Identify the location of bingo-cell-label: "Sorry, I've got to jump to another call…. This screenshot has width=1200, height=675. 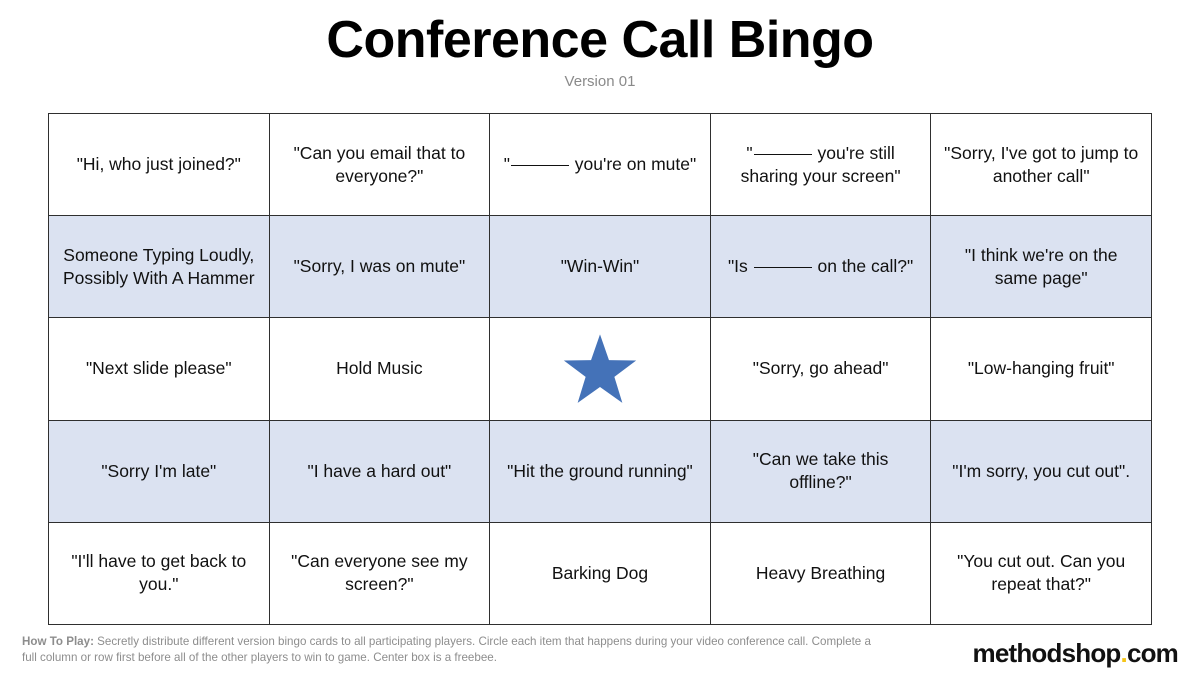
(1041, 164).